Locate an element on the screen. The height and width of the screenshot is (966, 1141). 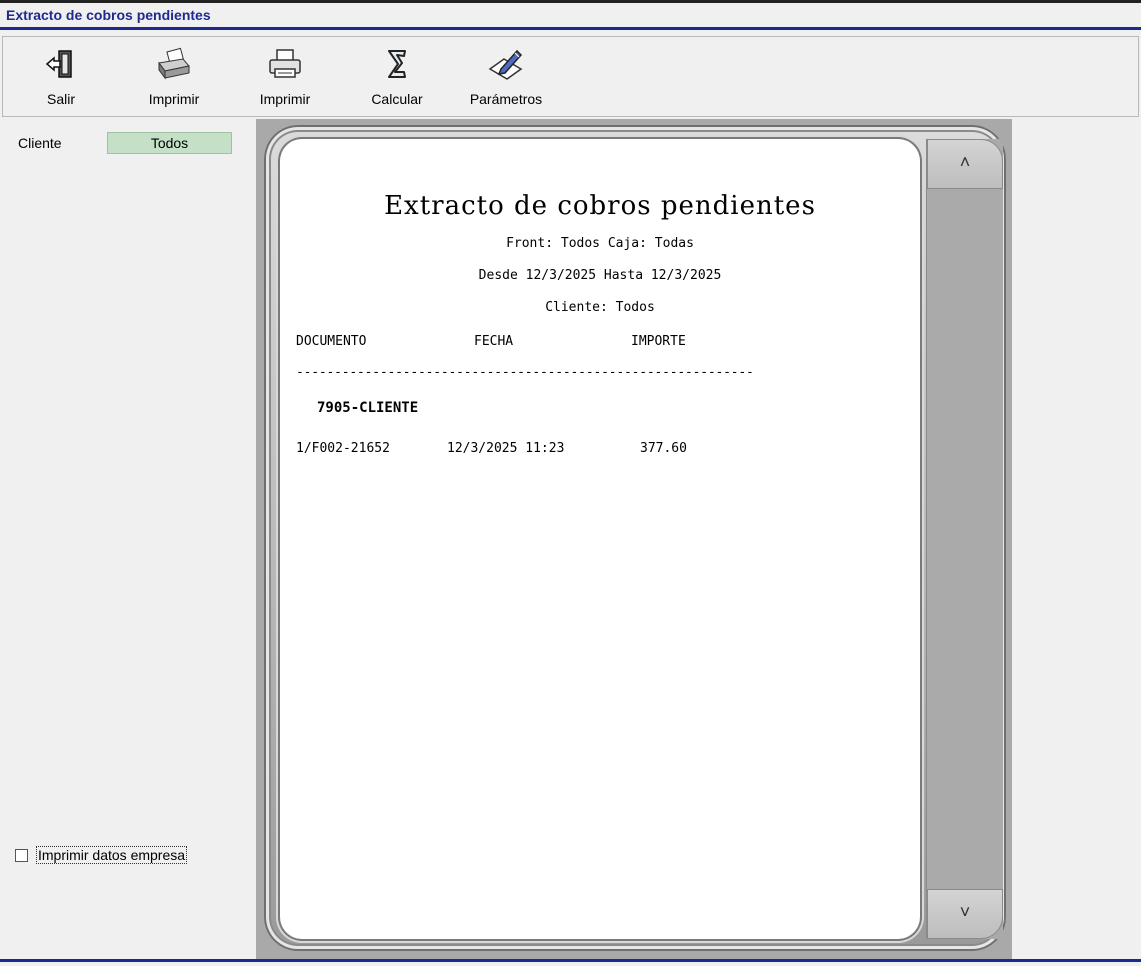
calcular-button: Calcular is located at coordinates (397, 75).